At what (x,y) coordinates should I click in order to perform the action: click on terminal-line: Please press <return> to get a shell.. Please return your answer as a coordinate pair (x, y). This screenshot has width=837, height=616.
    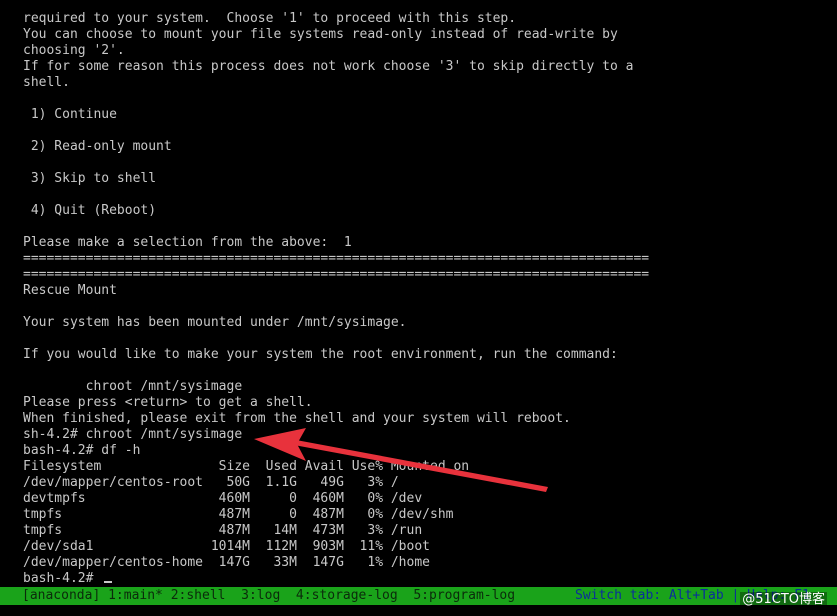
    Looking at the image, I should click on (168, 402).